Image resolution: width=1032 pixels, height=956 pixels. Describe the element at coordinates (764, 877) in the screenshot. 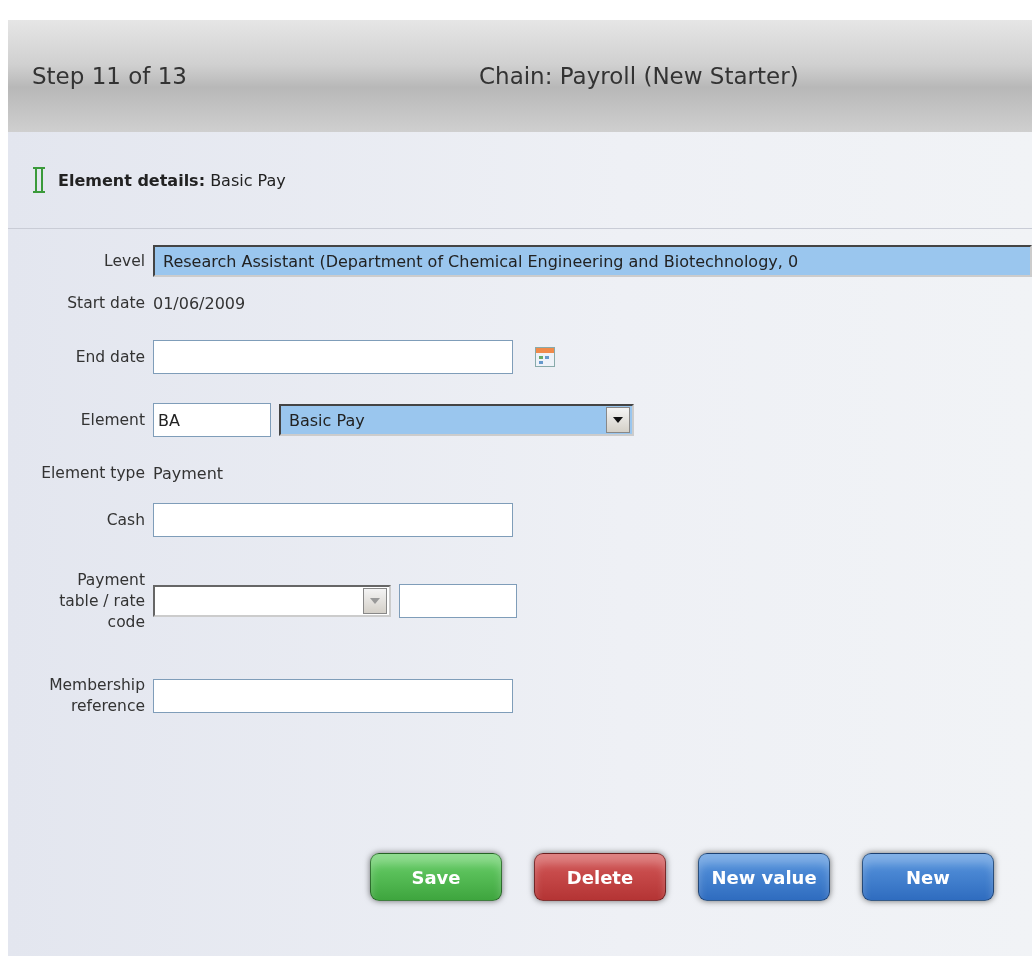

I see `action-button: New value` at that location.